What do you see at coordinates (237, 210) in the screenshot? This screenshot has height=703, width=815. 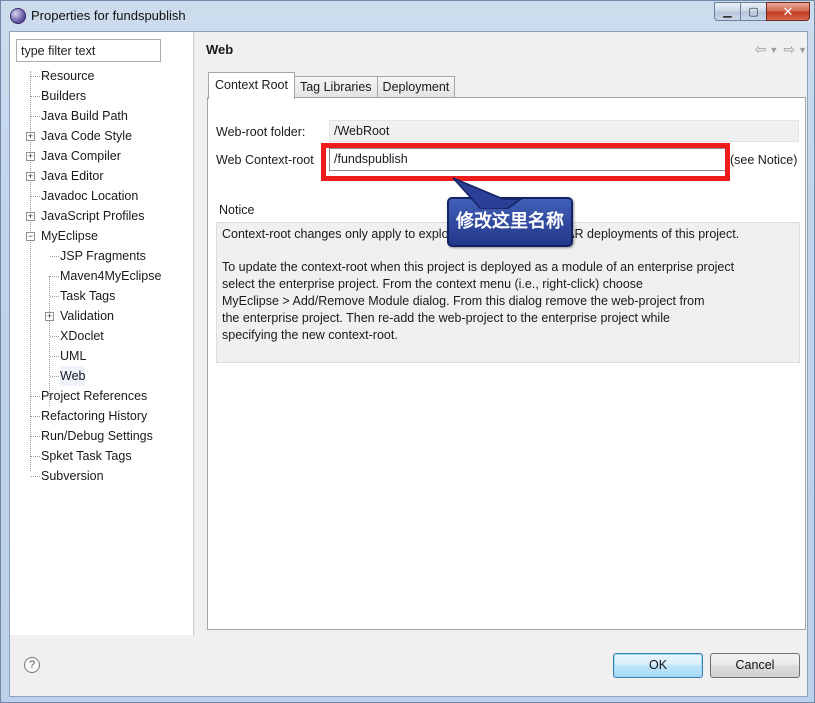 I see `notice-label: Notice` at bounding box center [237, 210].